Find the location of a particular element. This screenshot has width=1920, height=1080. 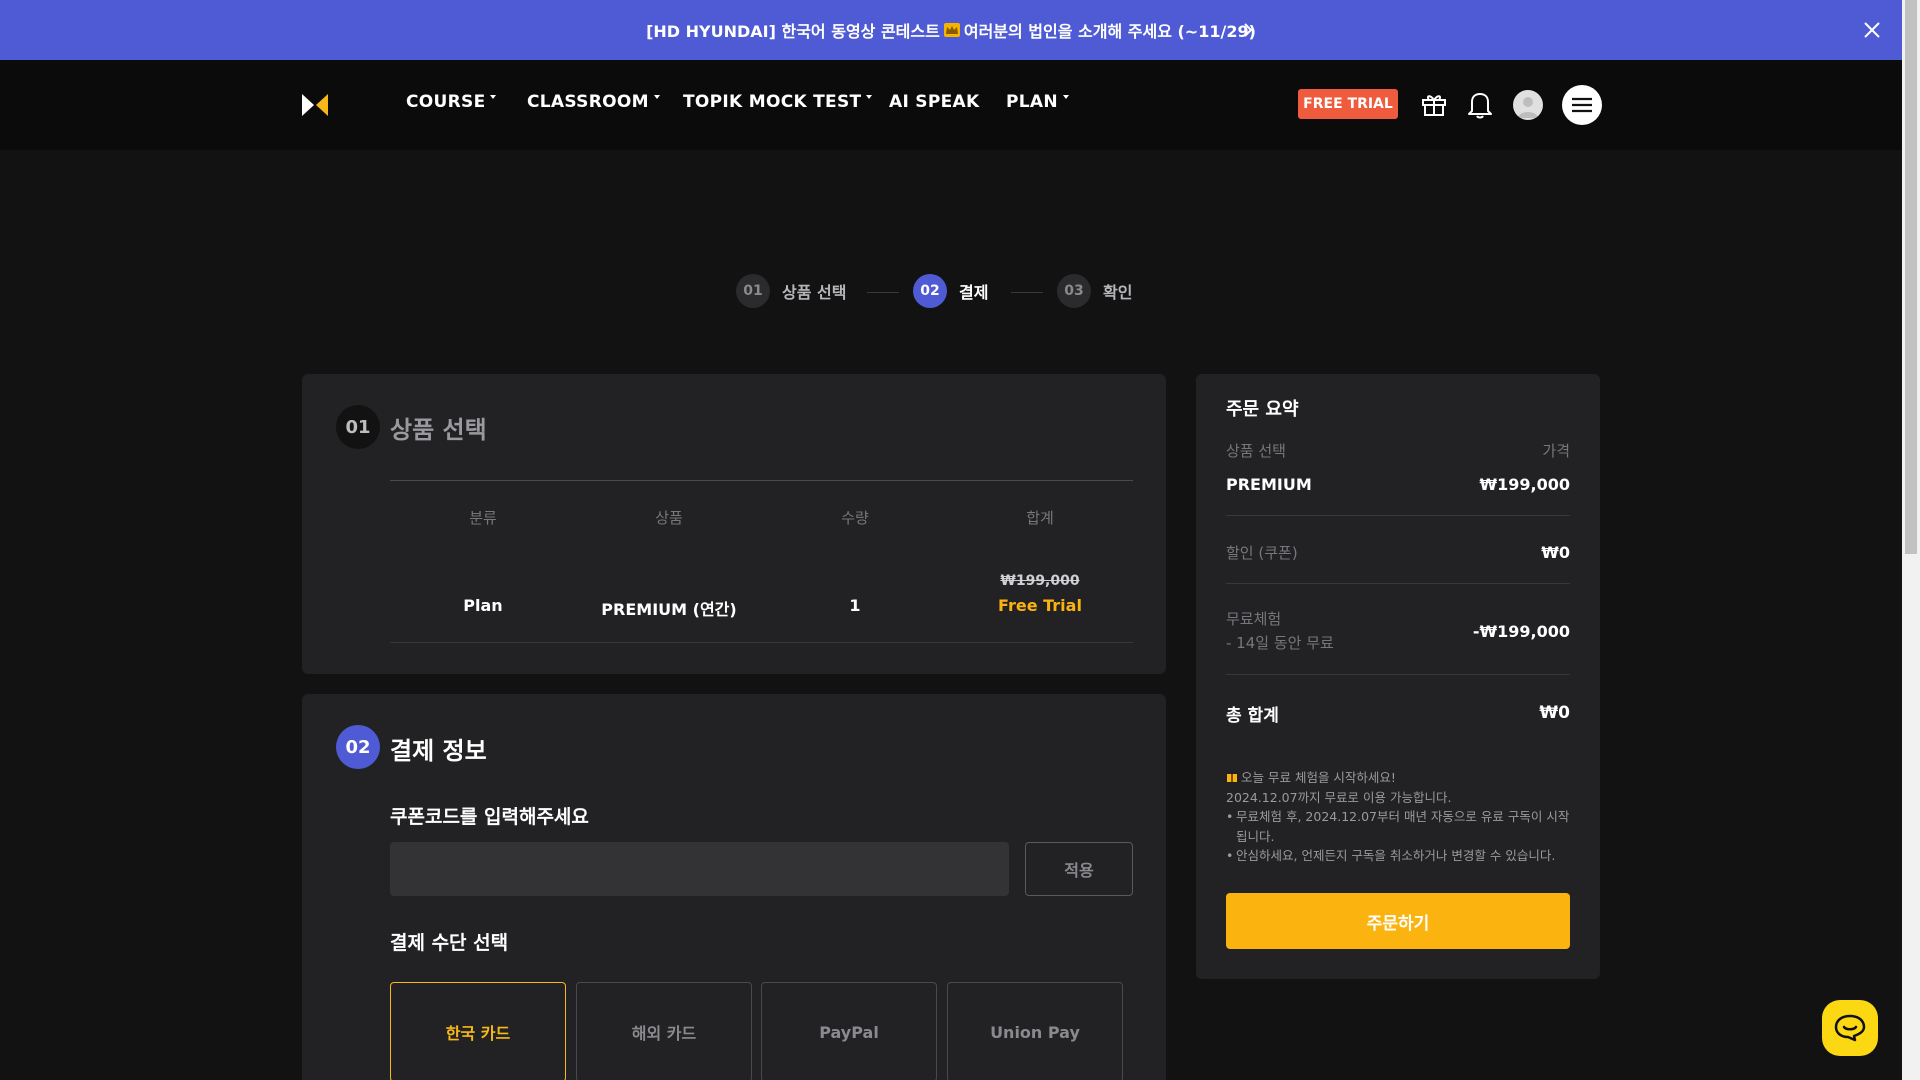

summary-total-value: ₩0 is located at coordinates (1554, 713).